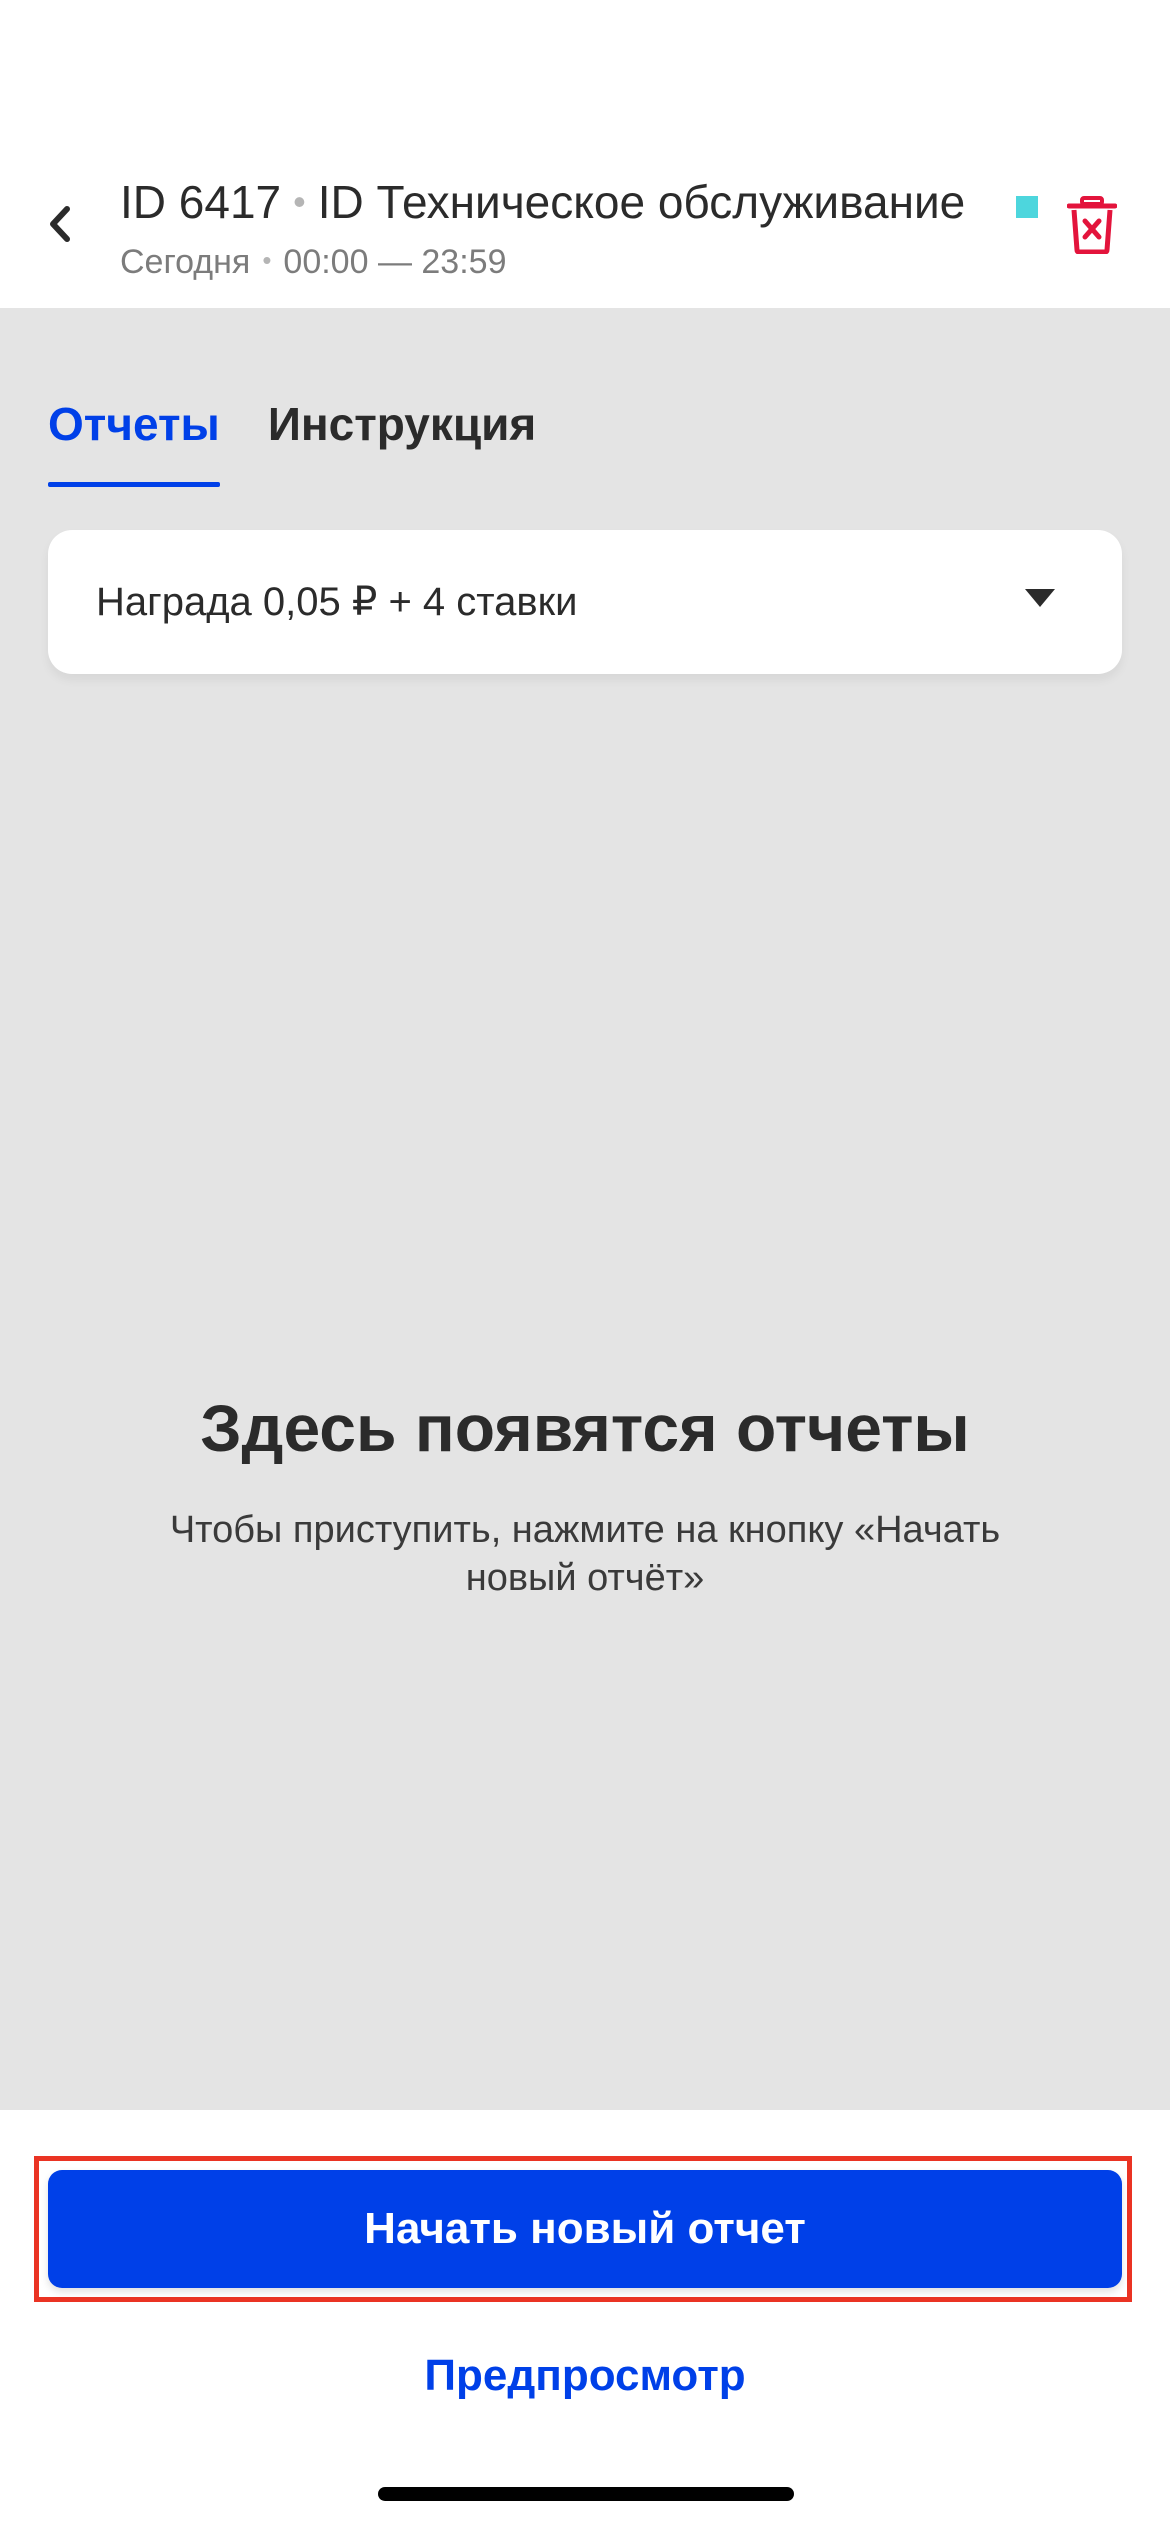 This screenshot has height=2532, width=1170. Describe the element at coordinates (585, 2229) in the screenshot. I see `start-new-report-button: Начать новый отчет` at that location.